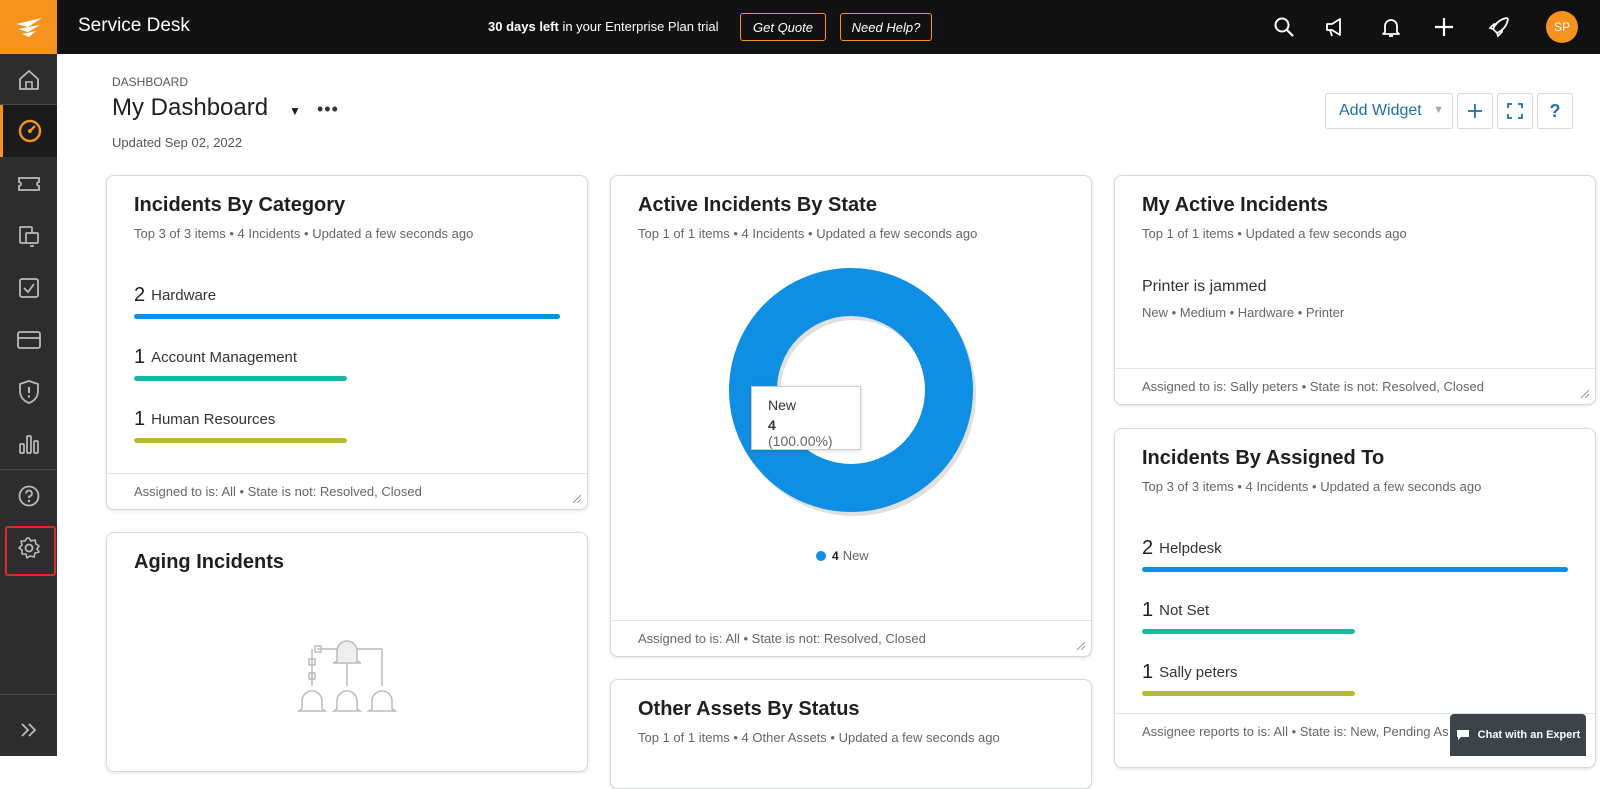 The image size is (1600, 789). What do you see at coordinates (1184, 610) in the screenshot?
I see `bar-label: Not Set` at bounding box center [1184, 610].